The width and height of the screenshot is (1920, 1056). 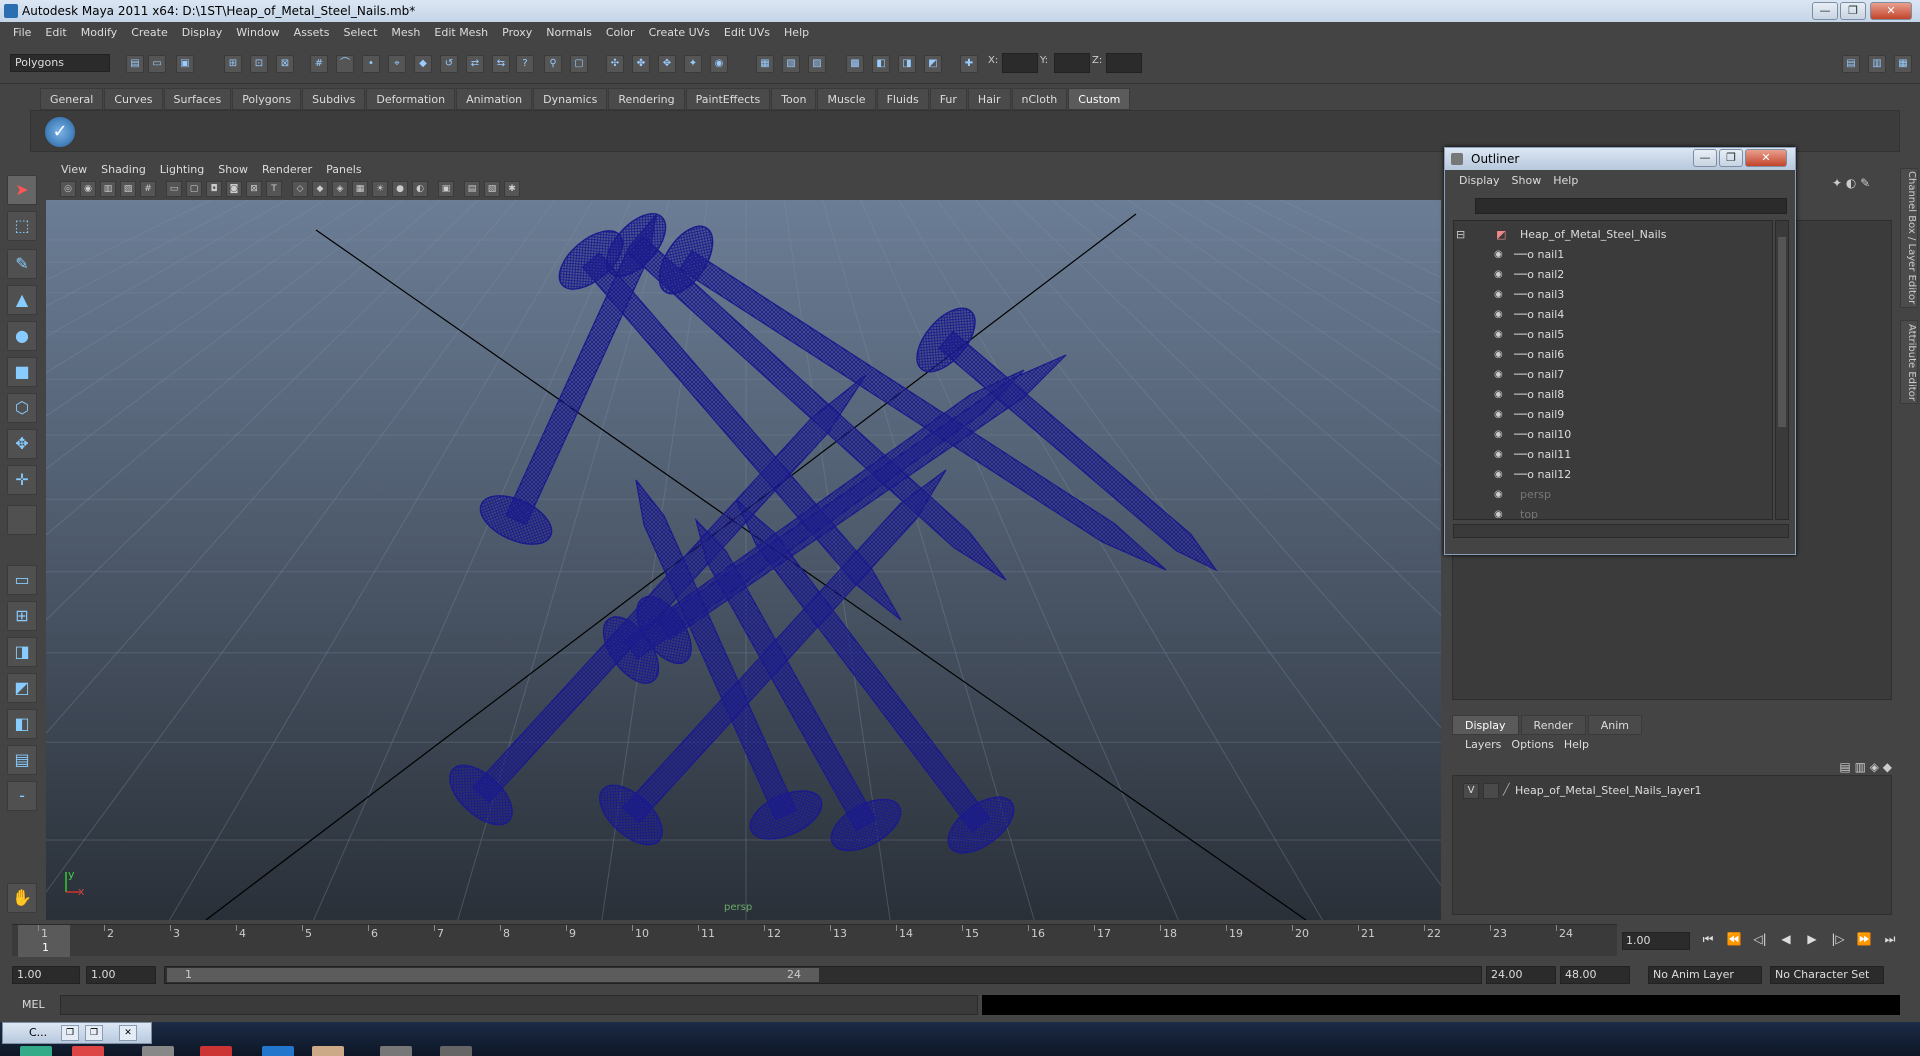 I want to click on minimized-window: C... ❐ ❐ ✕, so click(x=77, y=1033).